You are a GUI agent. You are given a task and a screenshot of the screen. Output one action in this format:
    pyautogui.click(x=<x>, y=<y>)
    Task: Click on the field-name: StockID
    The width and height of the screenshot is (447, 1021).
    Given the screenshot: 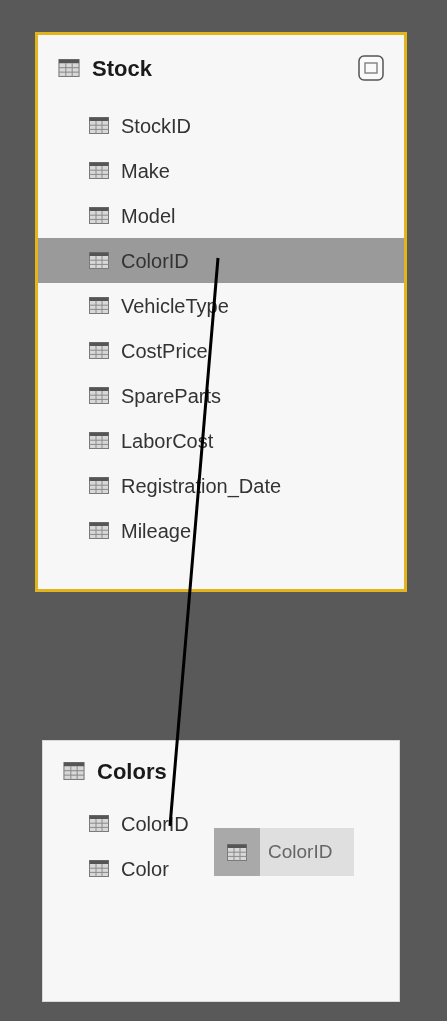 What is the action you would take?
    pyautogui.click(x=156, y=126)
    